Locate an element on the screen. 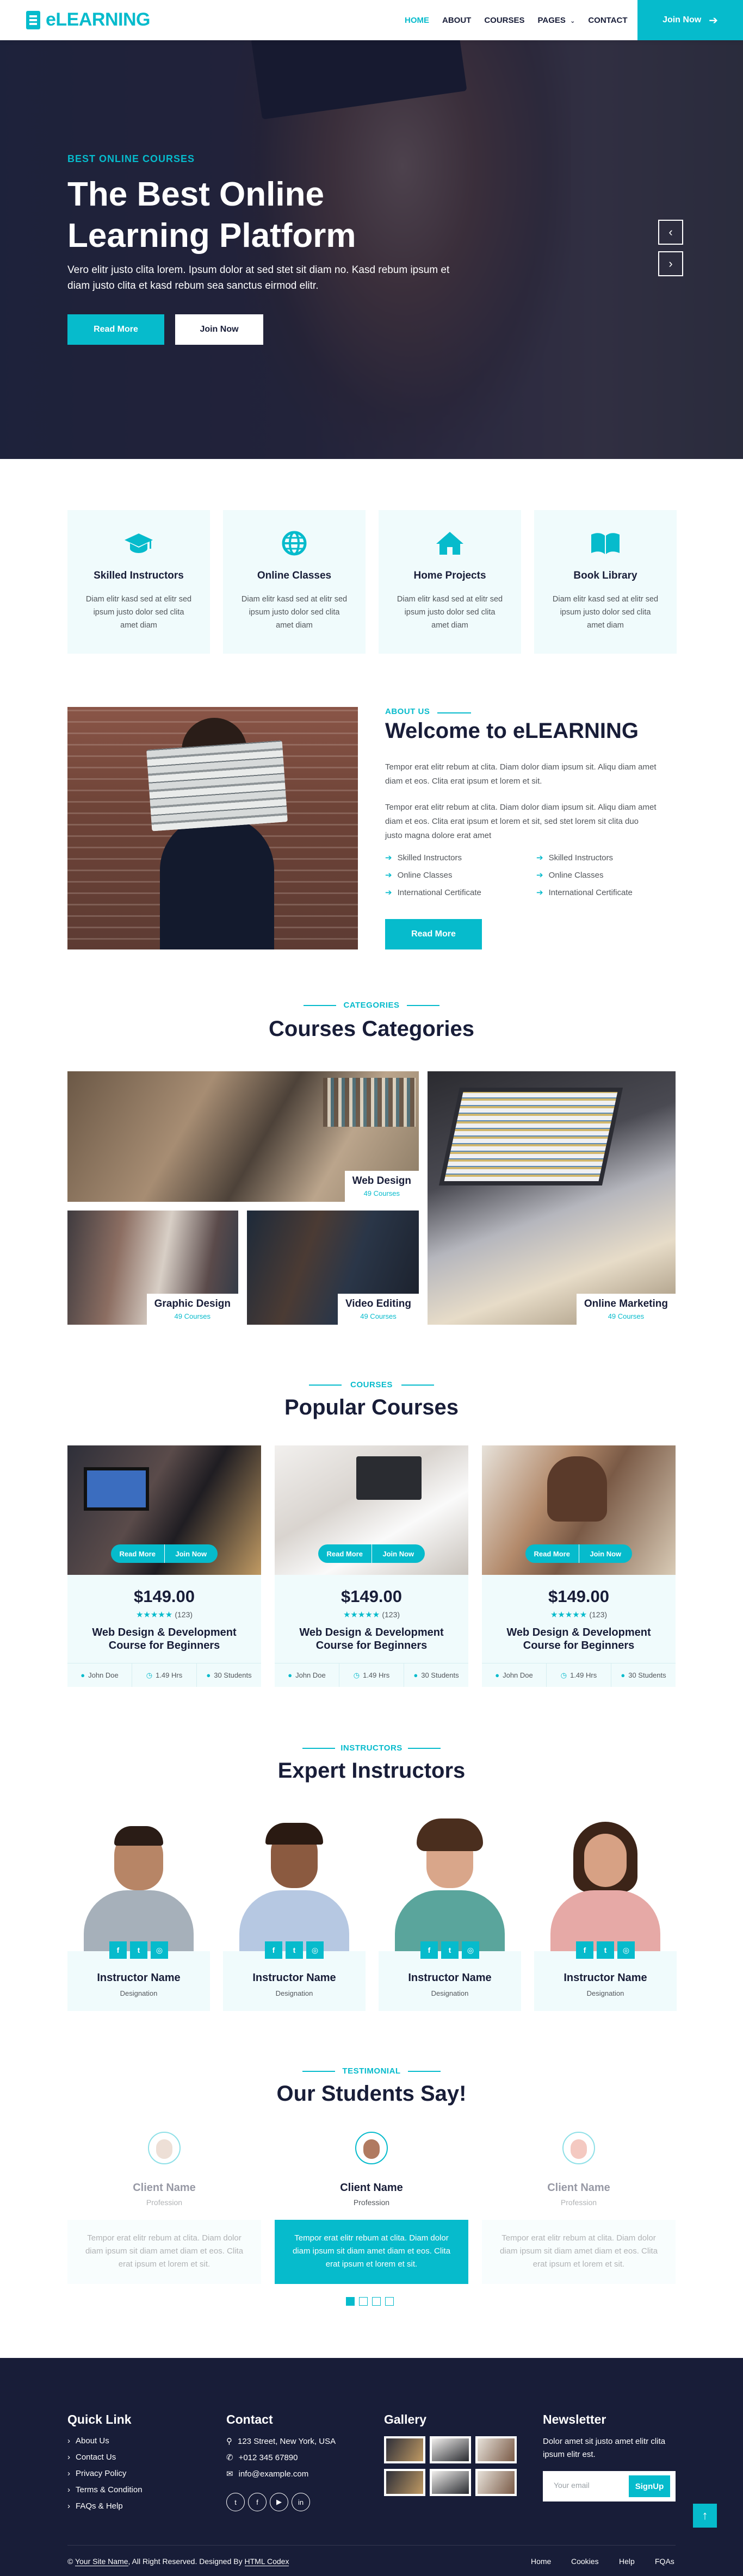  instructors-eyebrow: INSTRUCTORS is located at coordinates (371, 1748).